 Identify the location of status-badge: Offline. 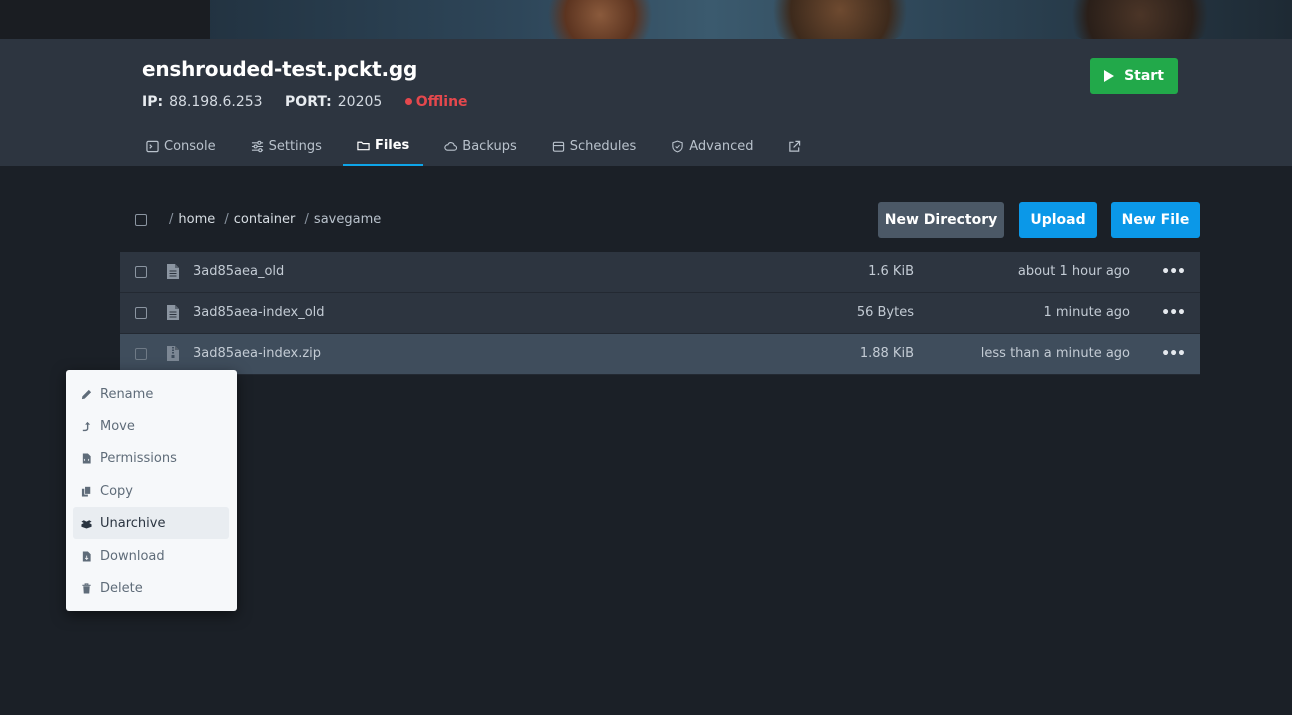
(436, 102).